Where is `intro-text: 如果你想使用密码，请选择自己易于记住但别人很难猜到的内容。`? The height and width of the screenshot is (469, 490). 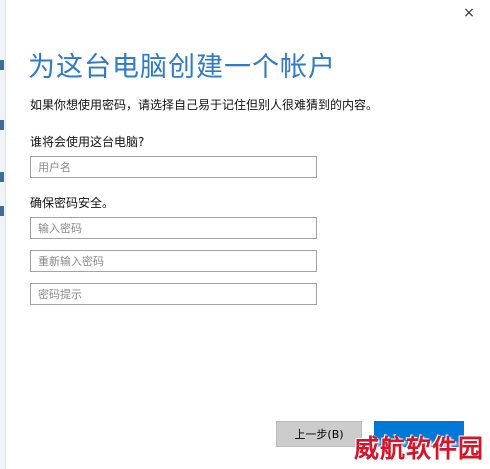
intro-text: 如果你想使用密码，请选择自己易于记住但别人很难猜到的内容。 is located at coordinates (204, 105).